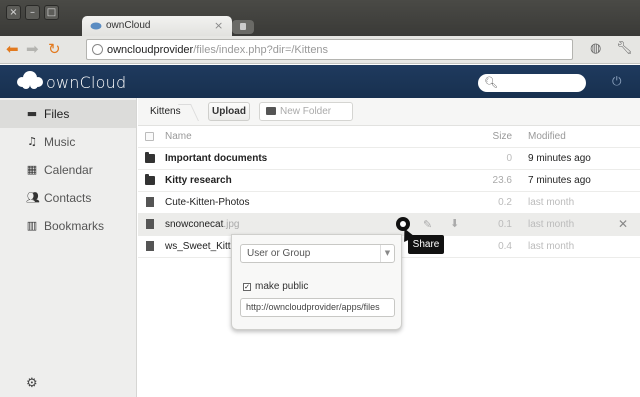 This screenshot has height=397, width=640. I want to click on file-name: Kitty research, so click(198, 180).